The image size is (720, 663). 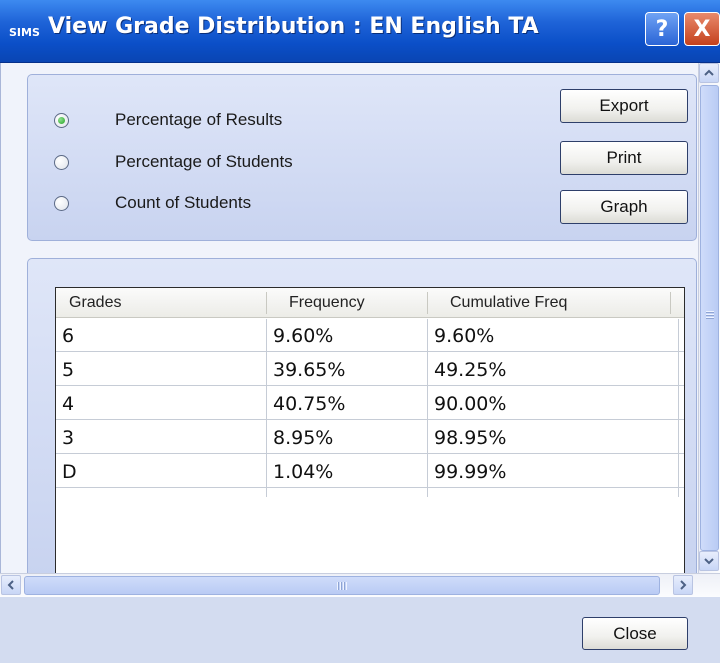 I want to click on print-button: Print, so click(x=624, y=158).